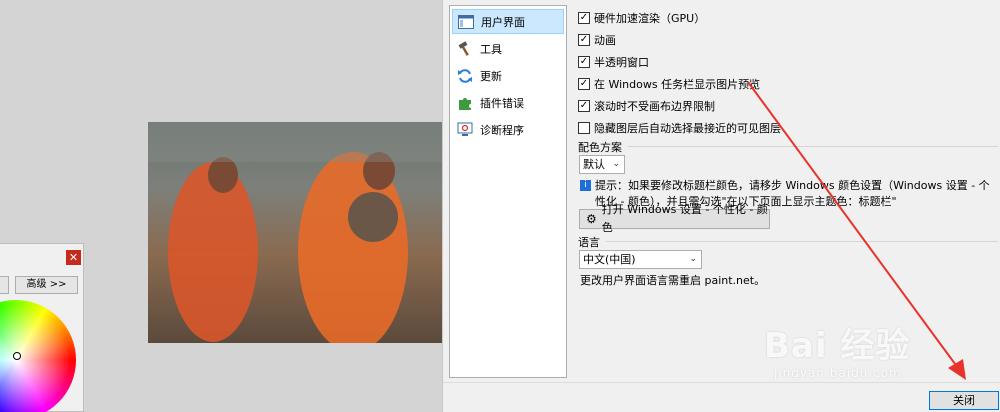 Image resolution: width=1000 pixels, height=412 pixels. What do you see at coordinates (654, 106) in the screenshot?
I see `option-label: 滚动时不受画布边界限制` at bounding box center [654, 106].